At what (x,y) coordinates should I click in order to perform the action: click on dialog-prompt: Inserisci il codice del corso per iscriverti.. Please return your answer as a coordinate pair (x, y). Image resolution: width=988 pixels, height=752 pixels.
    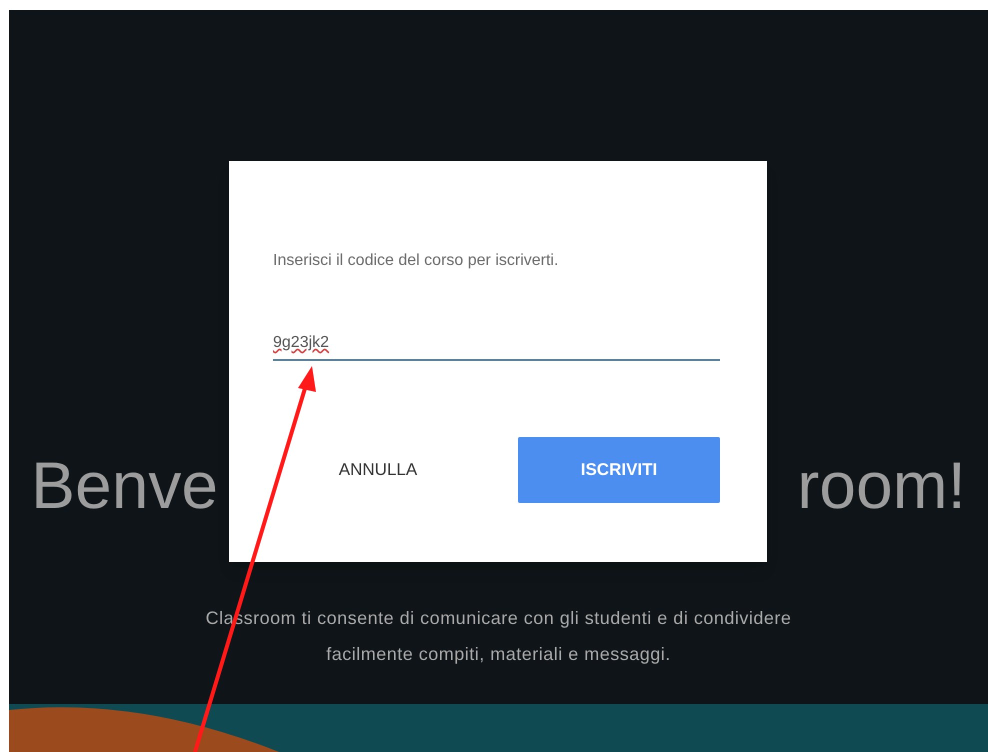
    Looking at the image, I should click on (416, 261).